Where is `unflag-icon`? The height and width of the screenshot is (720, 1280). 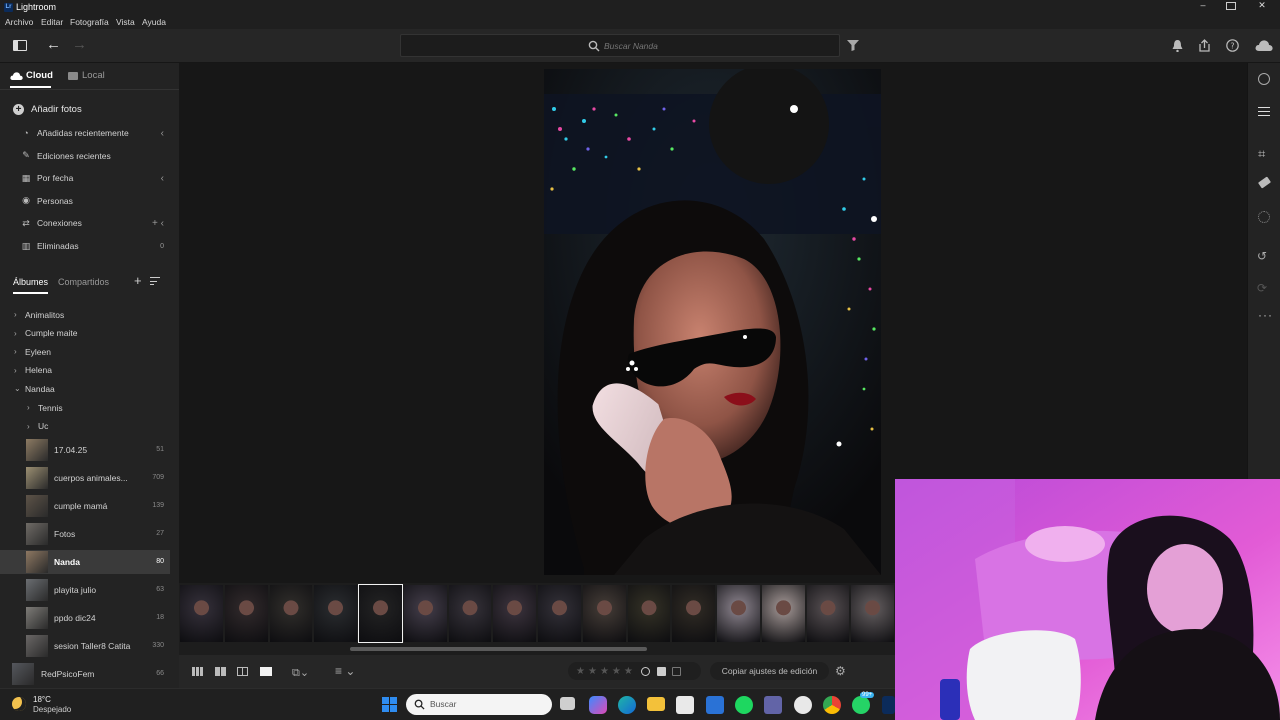
unflag-icon is located at coordinates (645, 671).